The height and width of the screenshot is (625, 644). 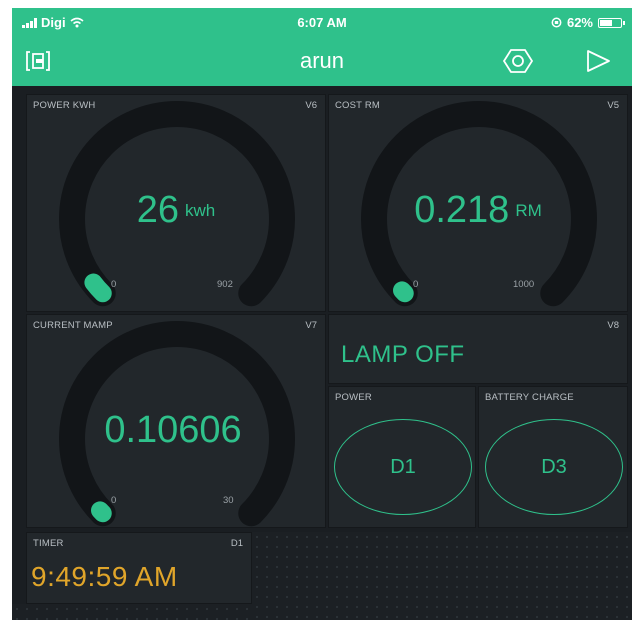 I want to click on lamp-status-display: V8 LAMP OFF, so click(x=478, y=349).